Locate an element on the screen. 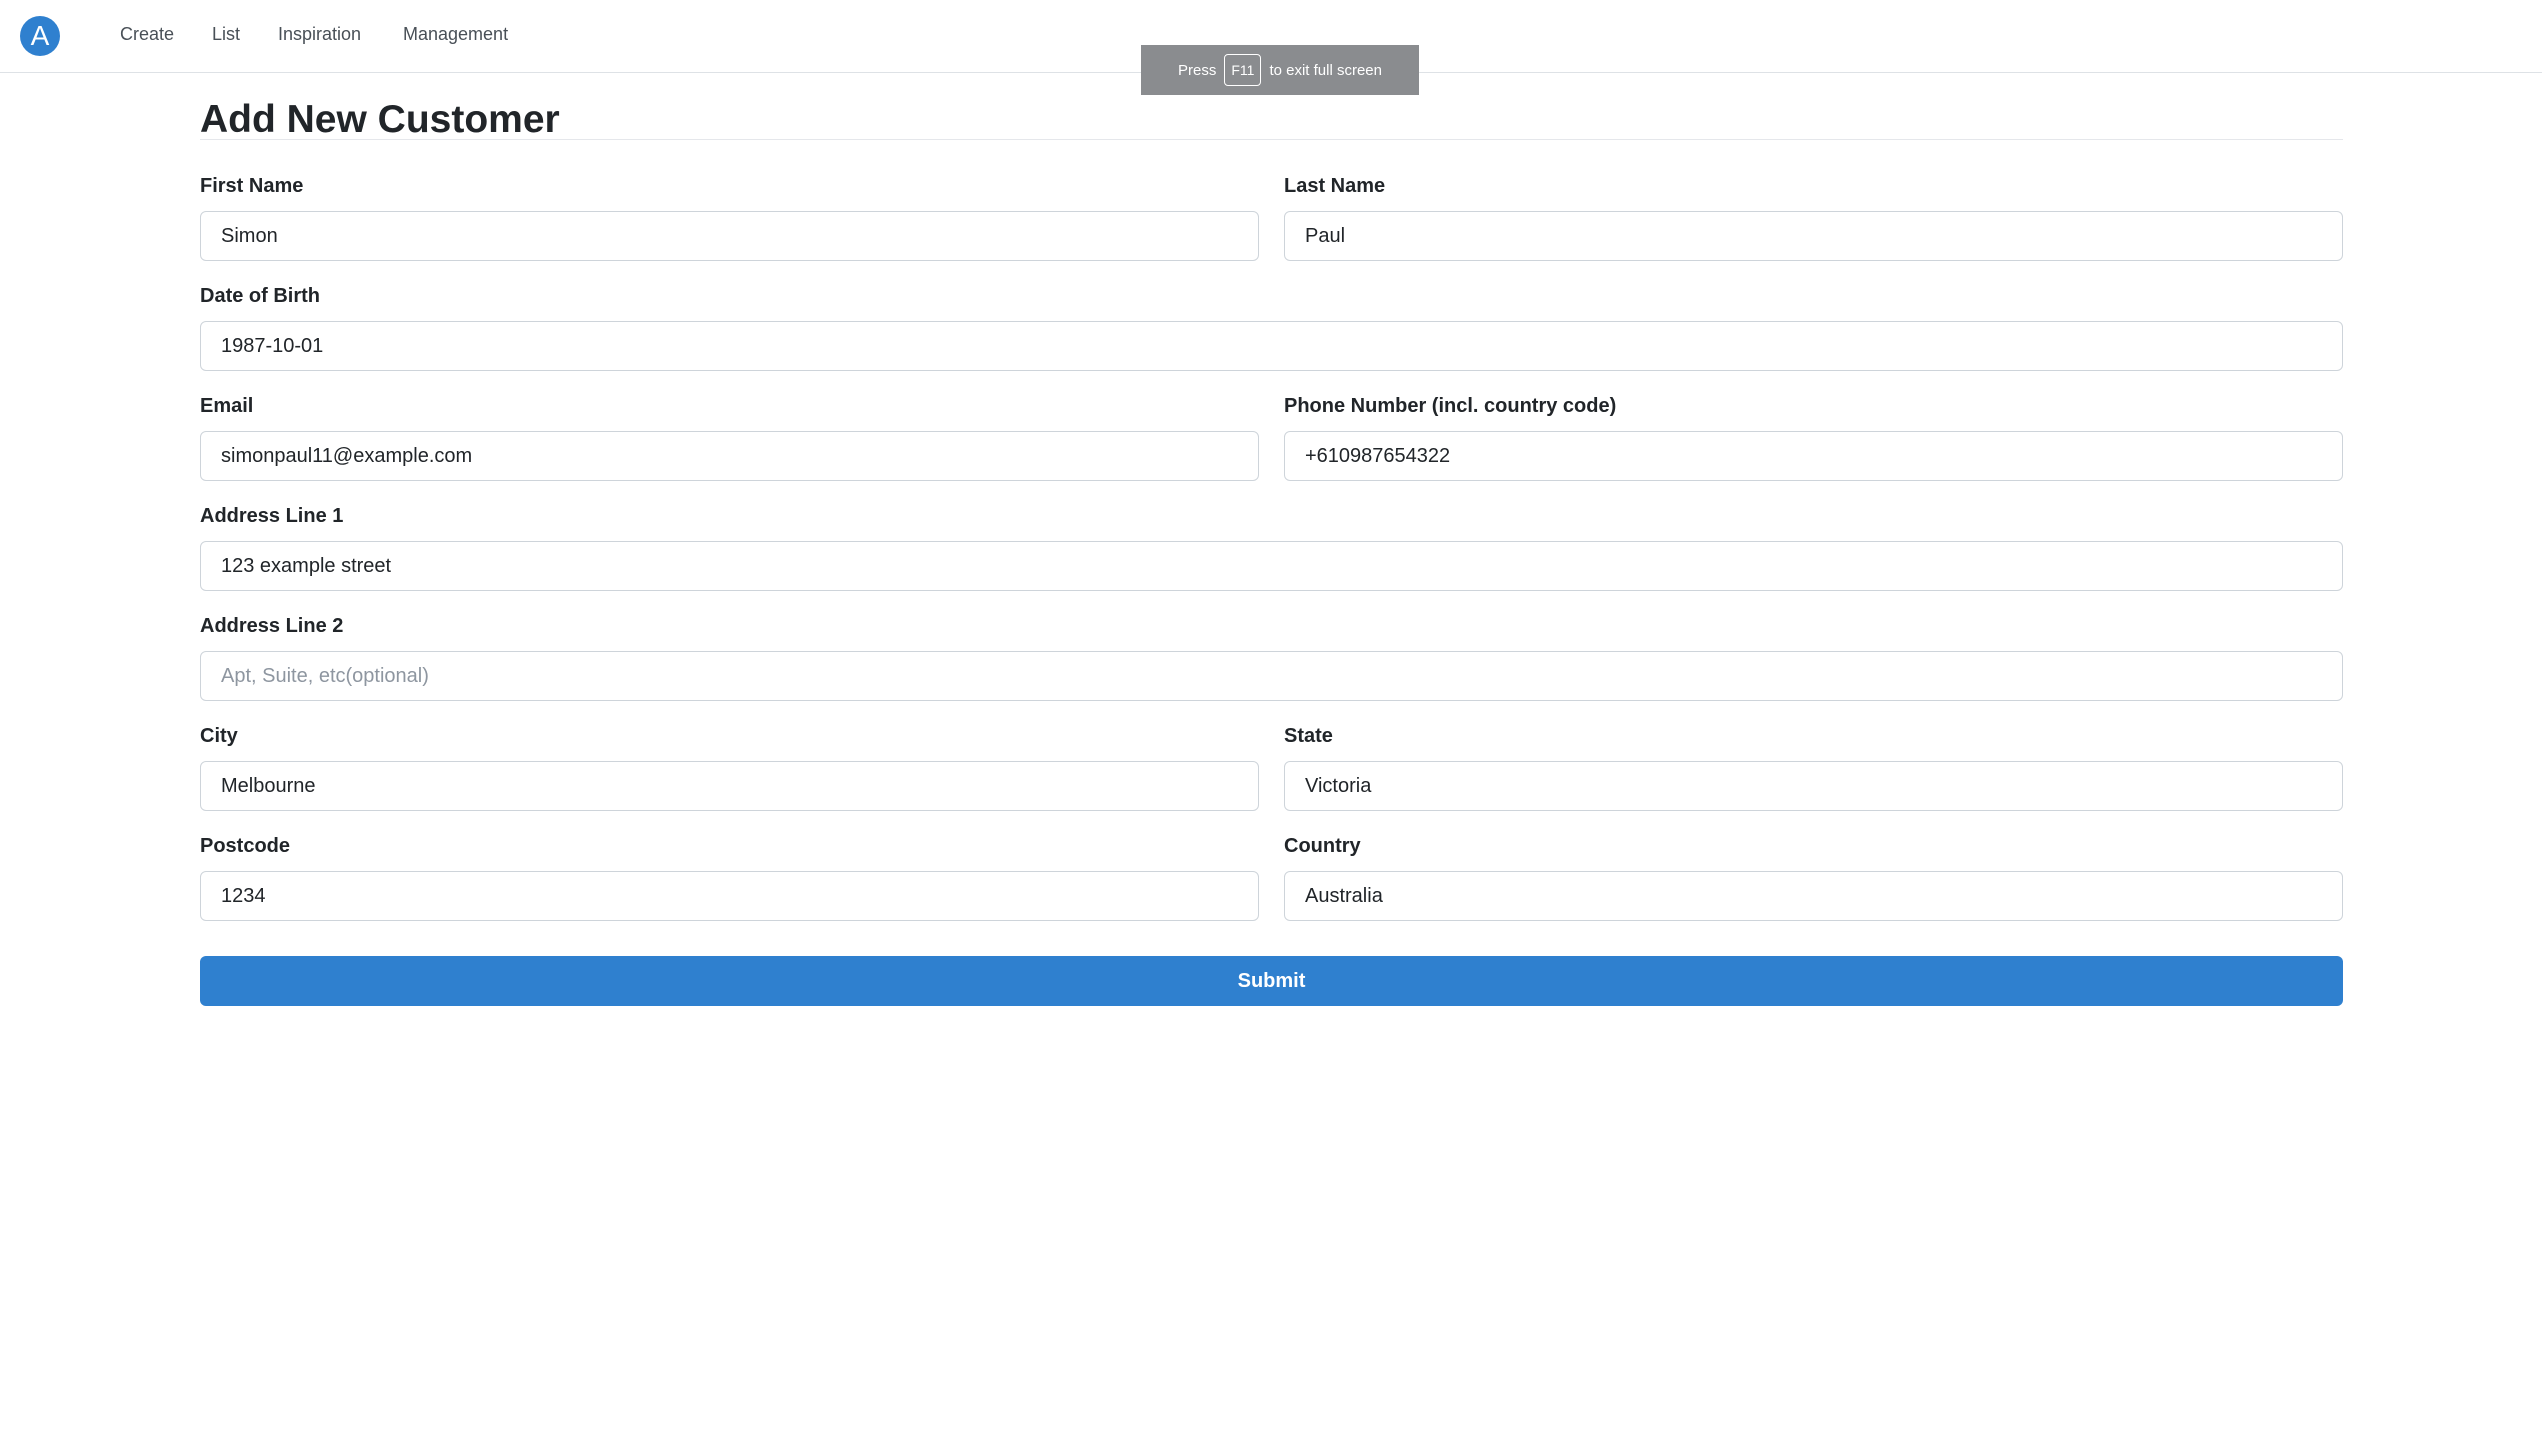 The image size is (2542, 1438). state-label: State is located at coordinates (1308, 736).